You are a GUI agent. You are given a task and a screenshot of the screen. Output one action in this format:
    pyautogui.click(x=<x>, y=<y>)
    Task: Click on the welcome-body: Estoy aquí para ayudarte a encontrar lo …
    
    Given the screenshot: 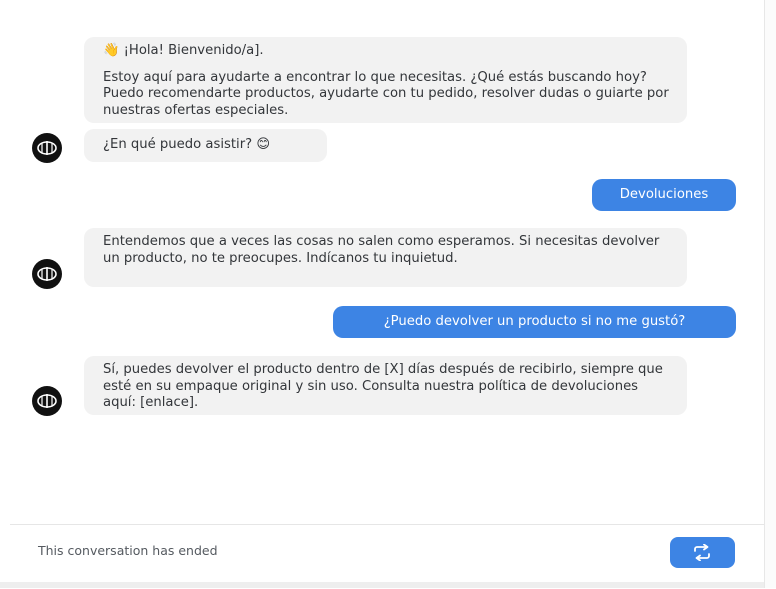 What is the action you would take?
    pyautogui.click(x=386, y=93)
    